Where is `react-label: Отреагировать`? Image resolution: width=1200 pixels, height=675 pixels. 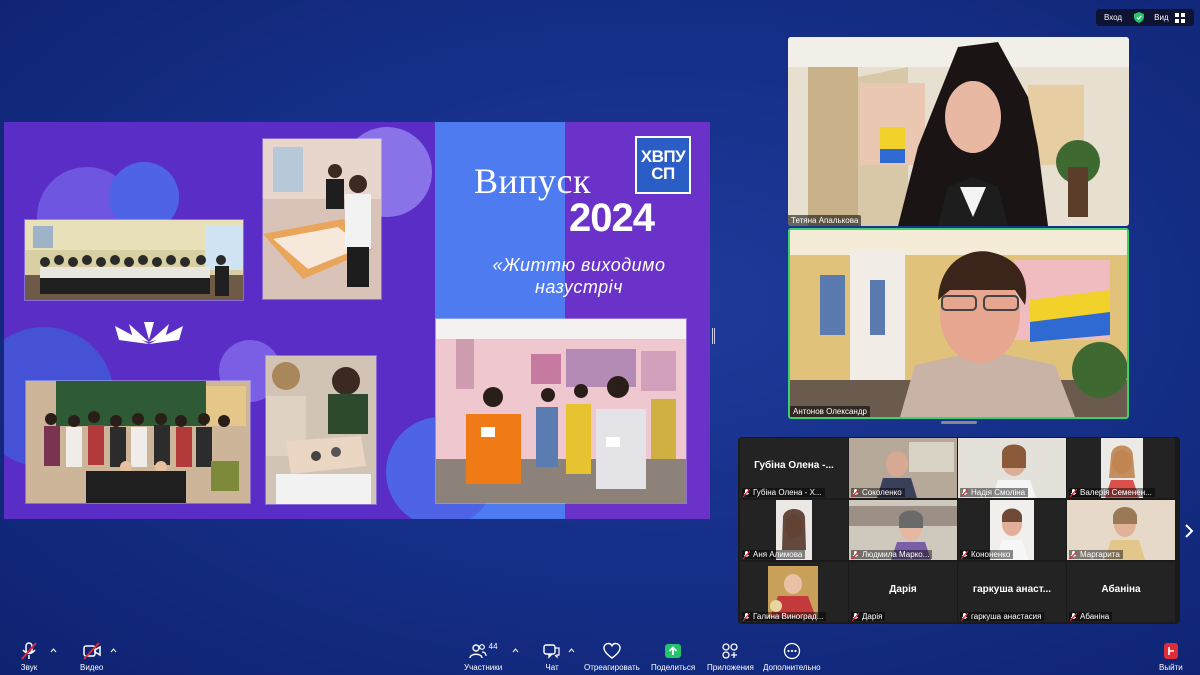
react-label: Отреагировать is located at coordinates (612, 667).